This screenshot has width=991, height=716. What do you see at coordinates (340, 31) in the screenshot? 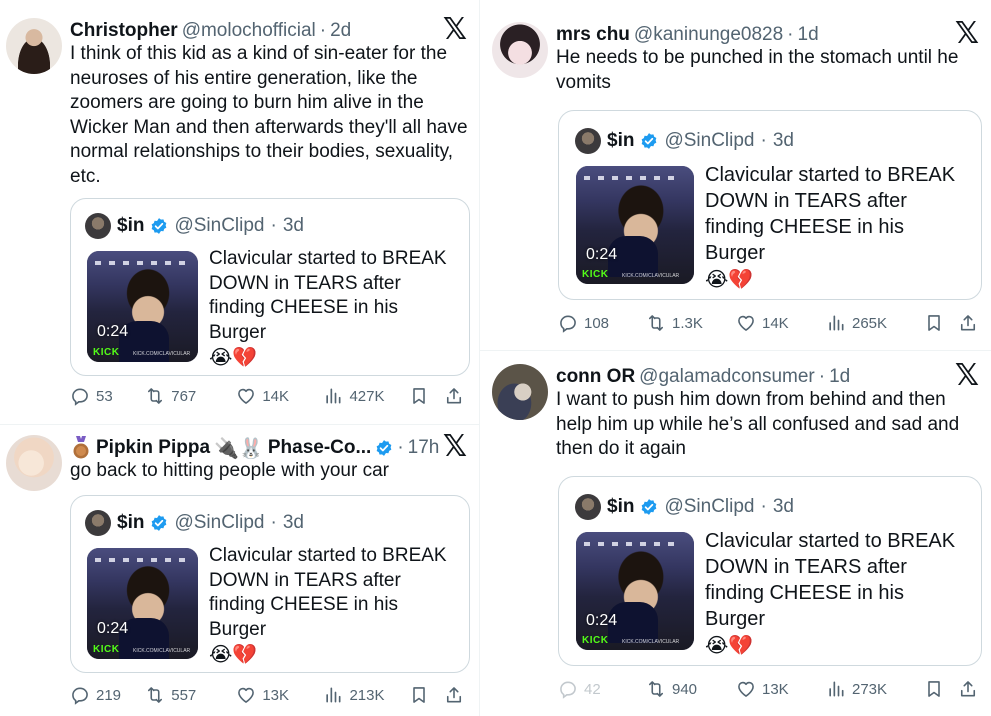
I see `timestamp: 2d` at bounding box center [340, 31].